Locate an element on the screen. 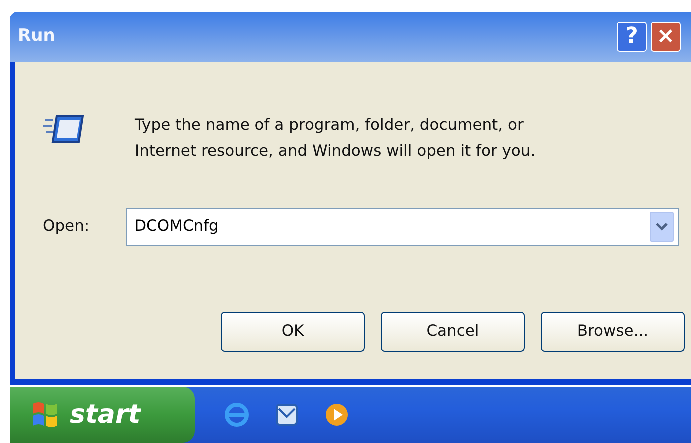 The width and height of the screenshot is (691, 443). open-label: Open: is located at coordinates (66, 227).